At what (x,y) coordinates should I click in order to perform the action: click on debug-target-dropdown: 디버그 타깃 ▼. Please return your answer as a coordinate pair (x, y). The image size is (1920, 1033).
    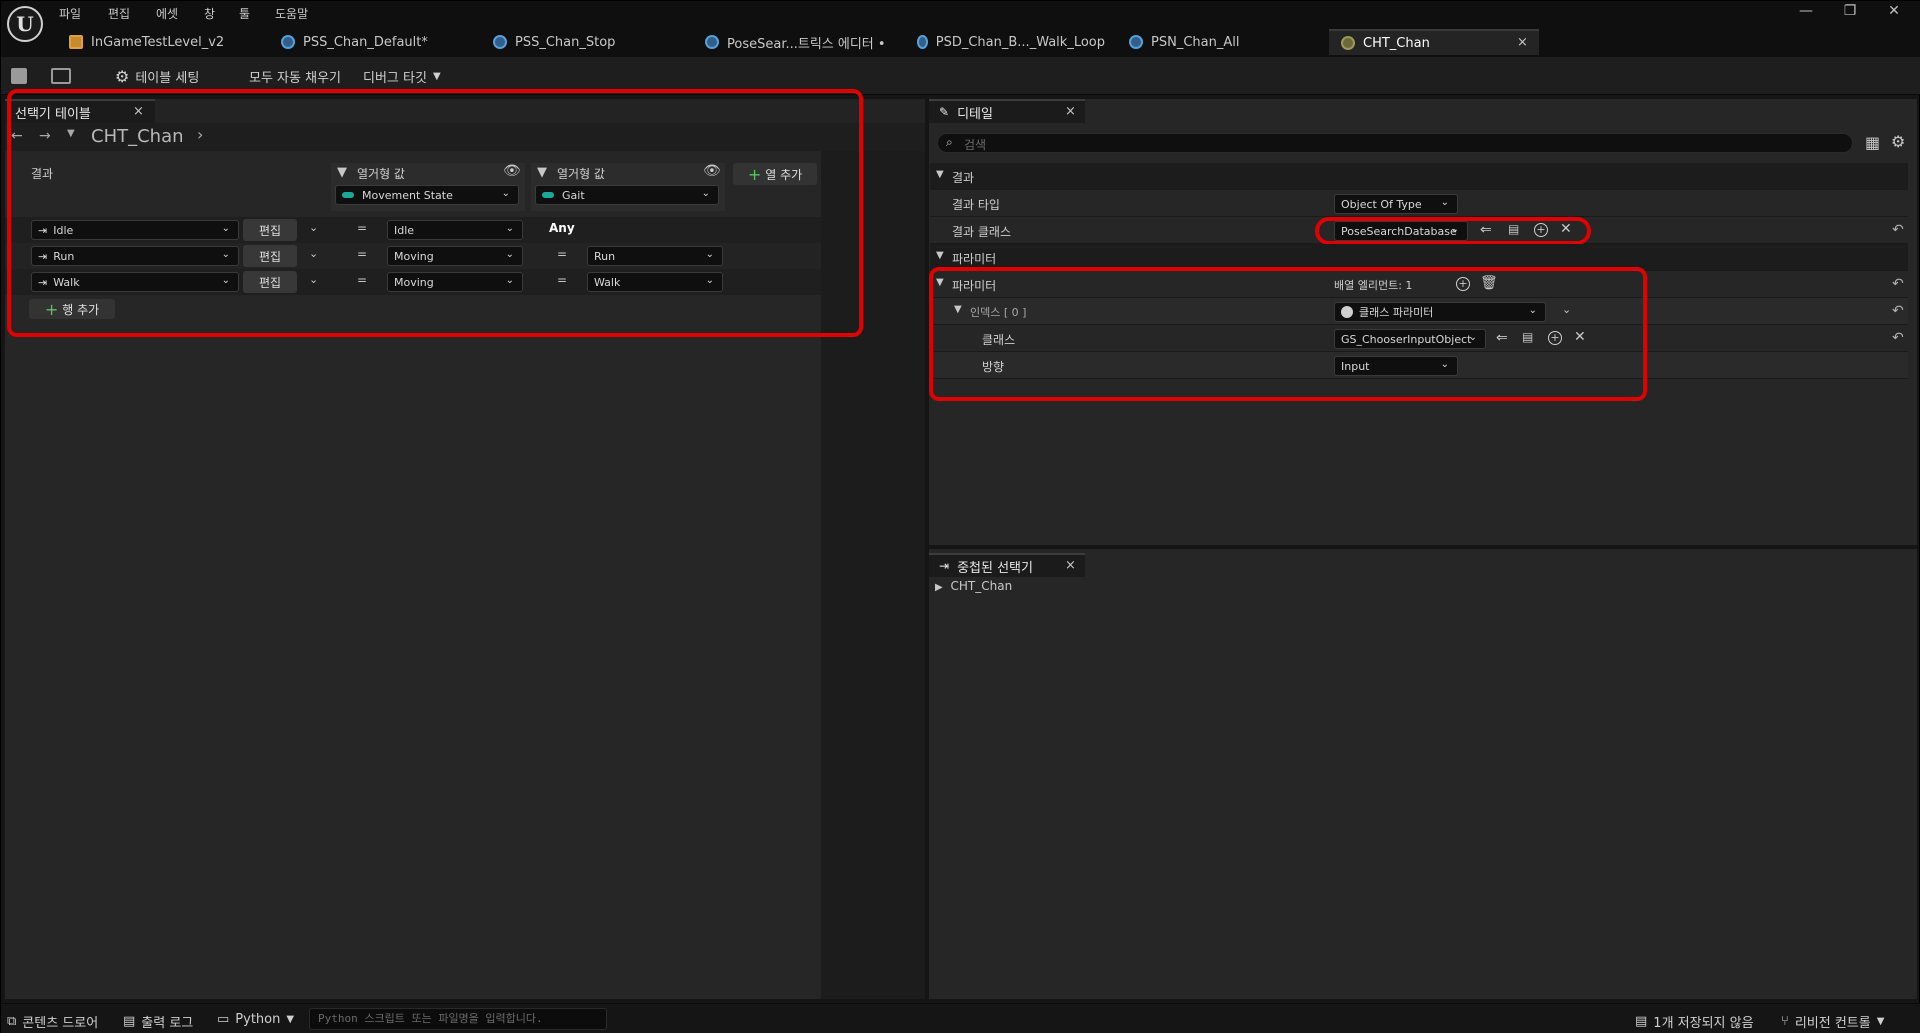
    Looking at the image, I should click on (402, 76).